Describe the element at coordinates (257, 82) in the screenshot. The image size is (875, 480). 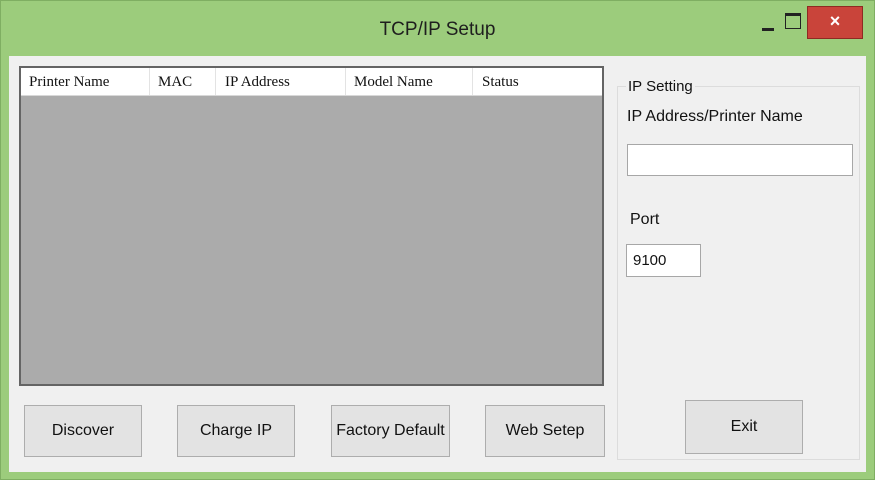
I see `column-ip-address: IP Address` at that location.